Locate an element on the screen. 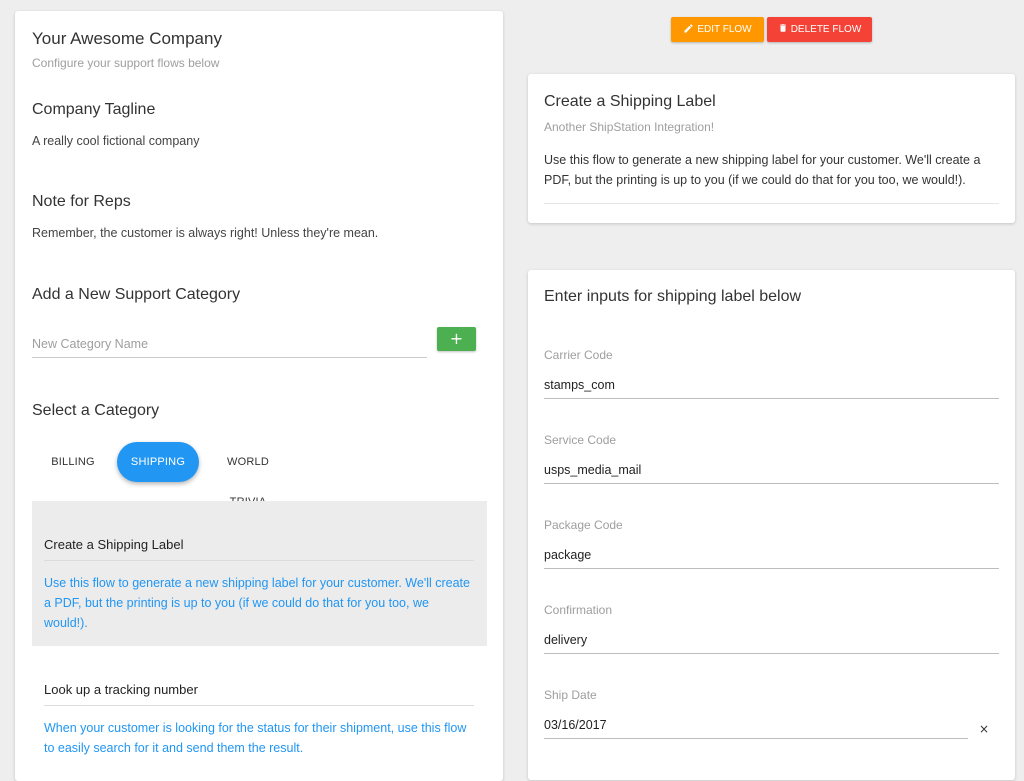 The width and height of the screenshot is (1024, 781). flow-item-title: Look up a tracking number is located at coordinates (259, 694).